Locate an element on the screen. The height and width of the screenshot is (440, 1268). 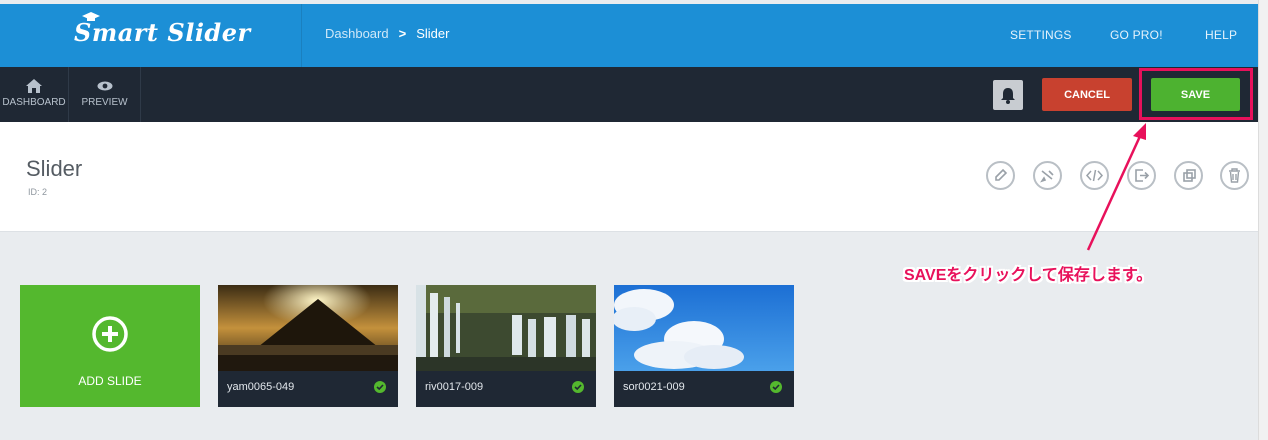
export-icon is located at coordinates (1142, 175).